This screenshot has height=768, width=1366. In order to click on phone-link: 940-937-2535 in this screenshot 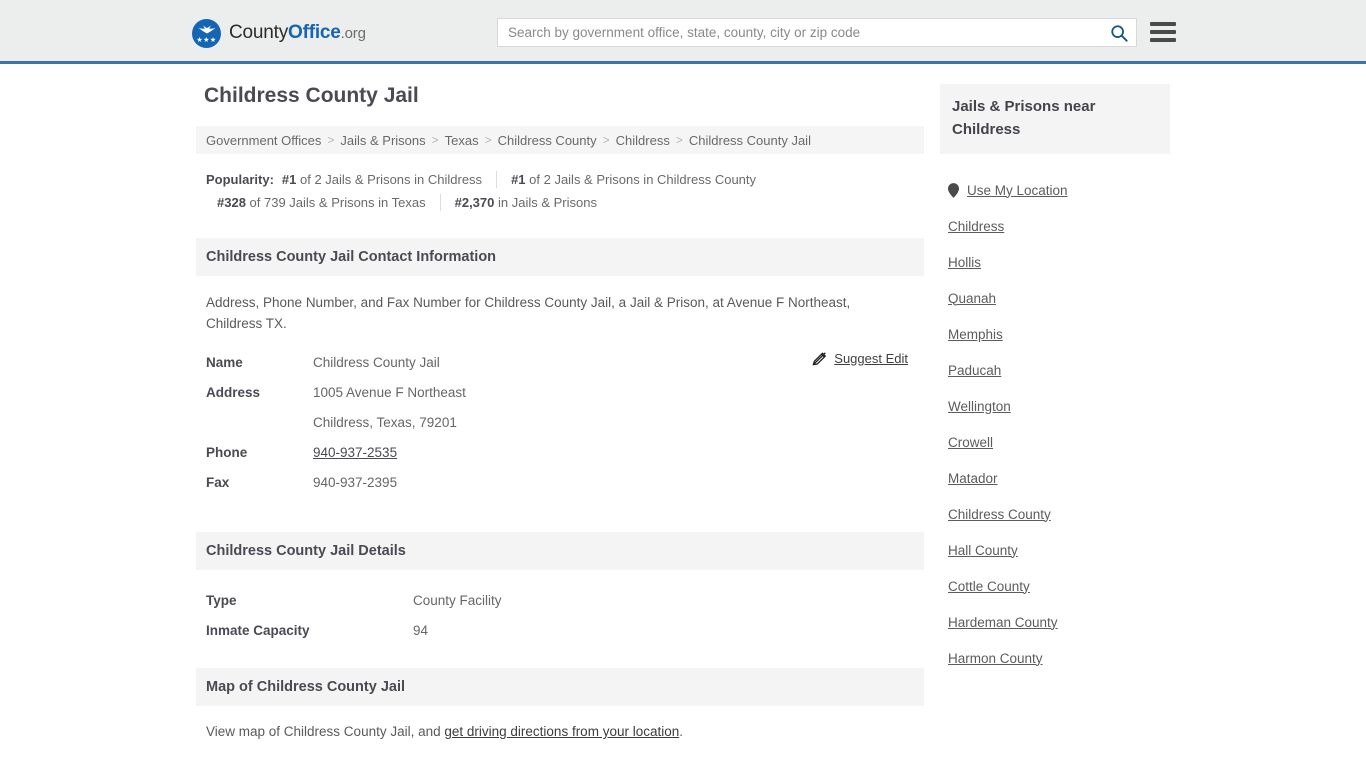, I will do `click(355, 452)`.